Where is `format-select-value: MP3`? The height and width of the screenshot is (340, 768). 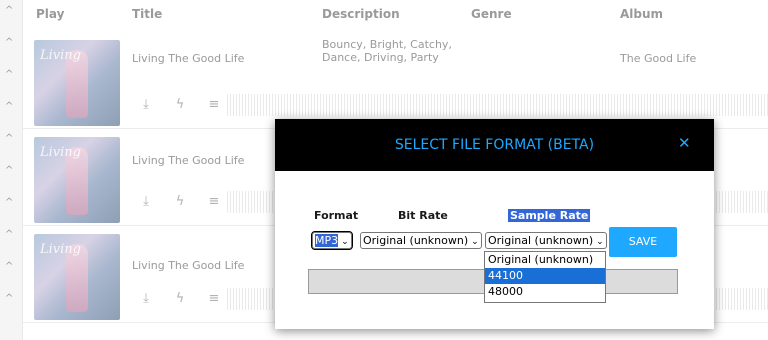
format-select-value: MP3 is located at coordinates (327, 240).